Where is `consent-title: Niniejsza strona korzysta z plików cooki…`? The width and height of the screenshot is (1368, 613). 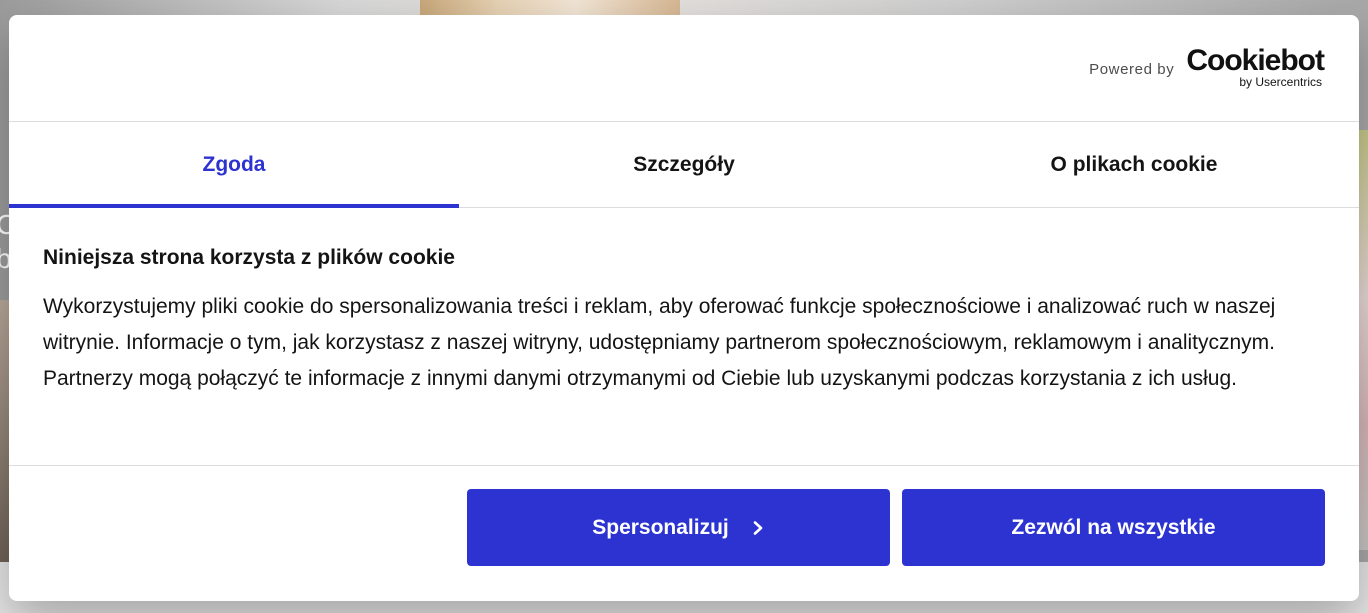
consent-title: Niniejsza strona korzysta z plików cooki… is located at coordinates (249, 257).